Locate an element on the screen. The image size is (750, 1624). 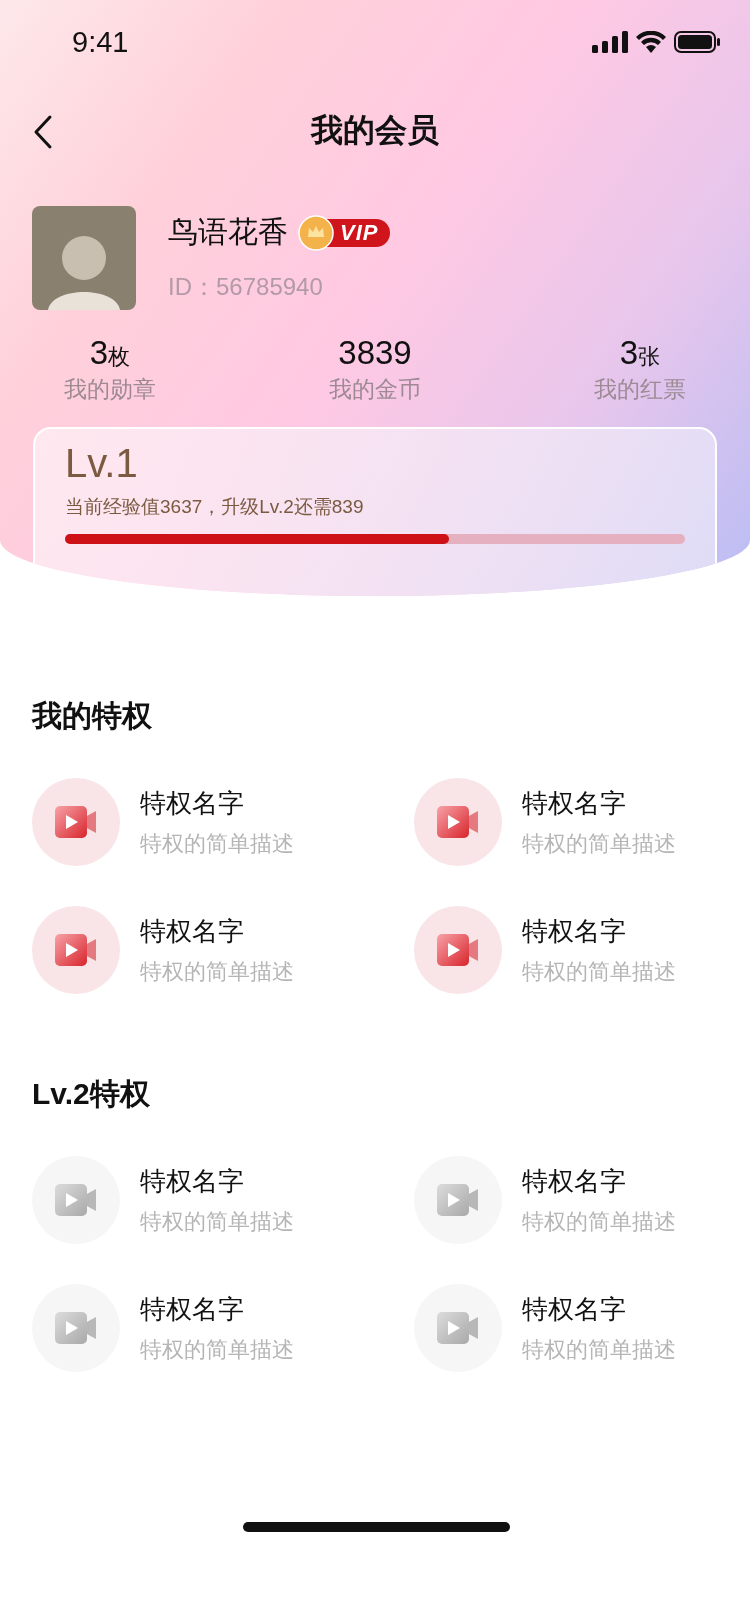
status-time: 9:41 is located at coordinates (100, 42).